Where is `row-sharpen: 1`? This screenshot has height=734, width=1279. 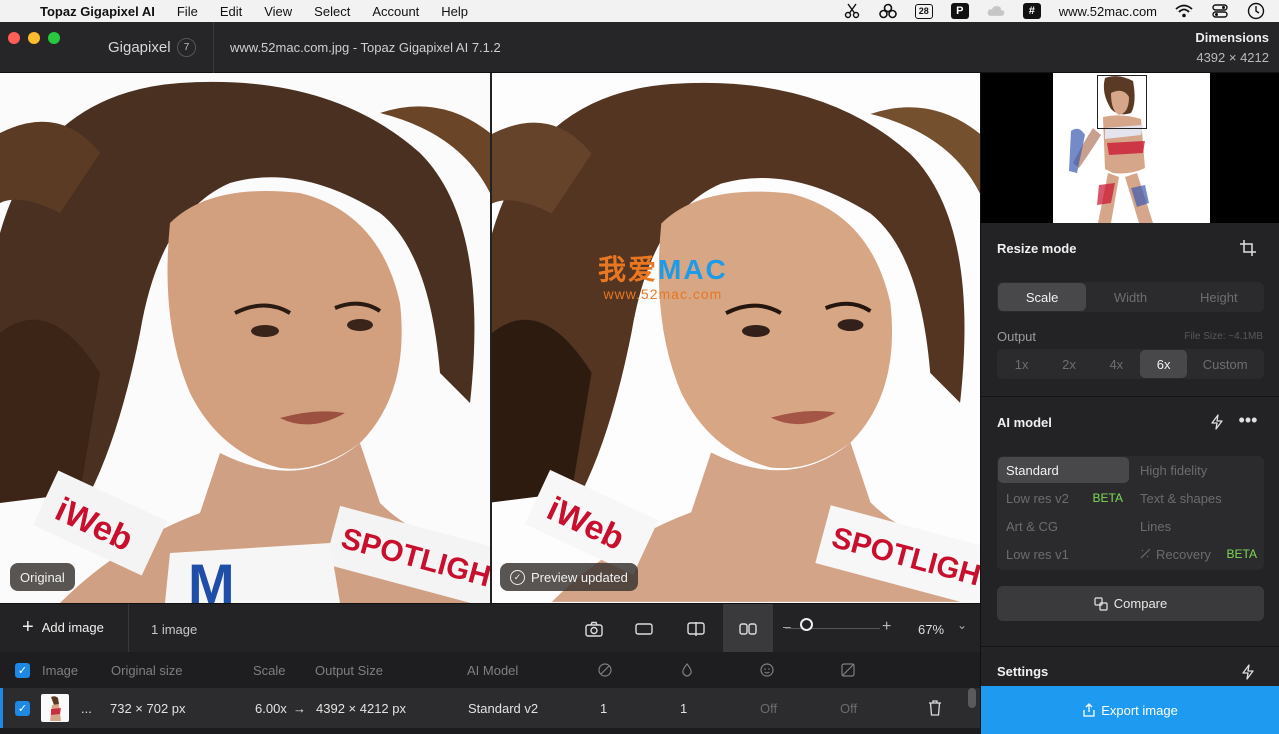 row-sharpen: 1 is located at coordinates (684, 708).